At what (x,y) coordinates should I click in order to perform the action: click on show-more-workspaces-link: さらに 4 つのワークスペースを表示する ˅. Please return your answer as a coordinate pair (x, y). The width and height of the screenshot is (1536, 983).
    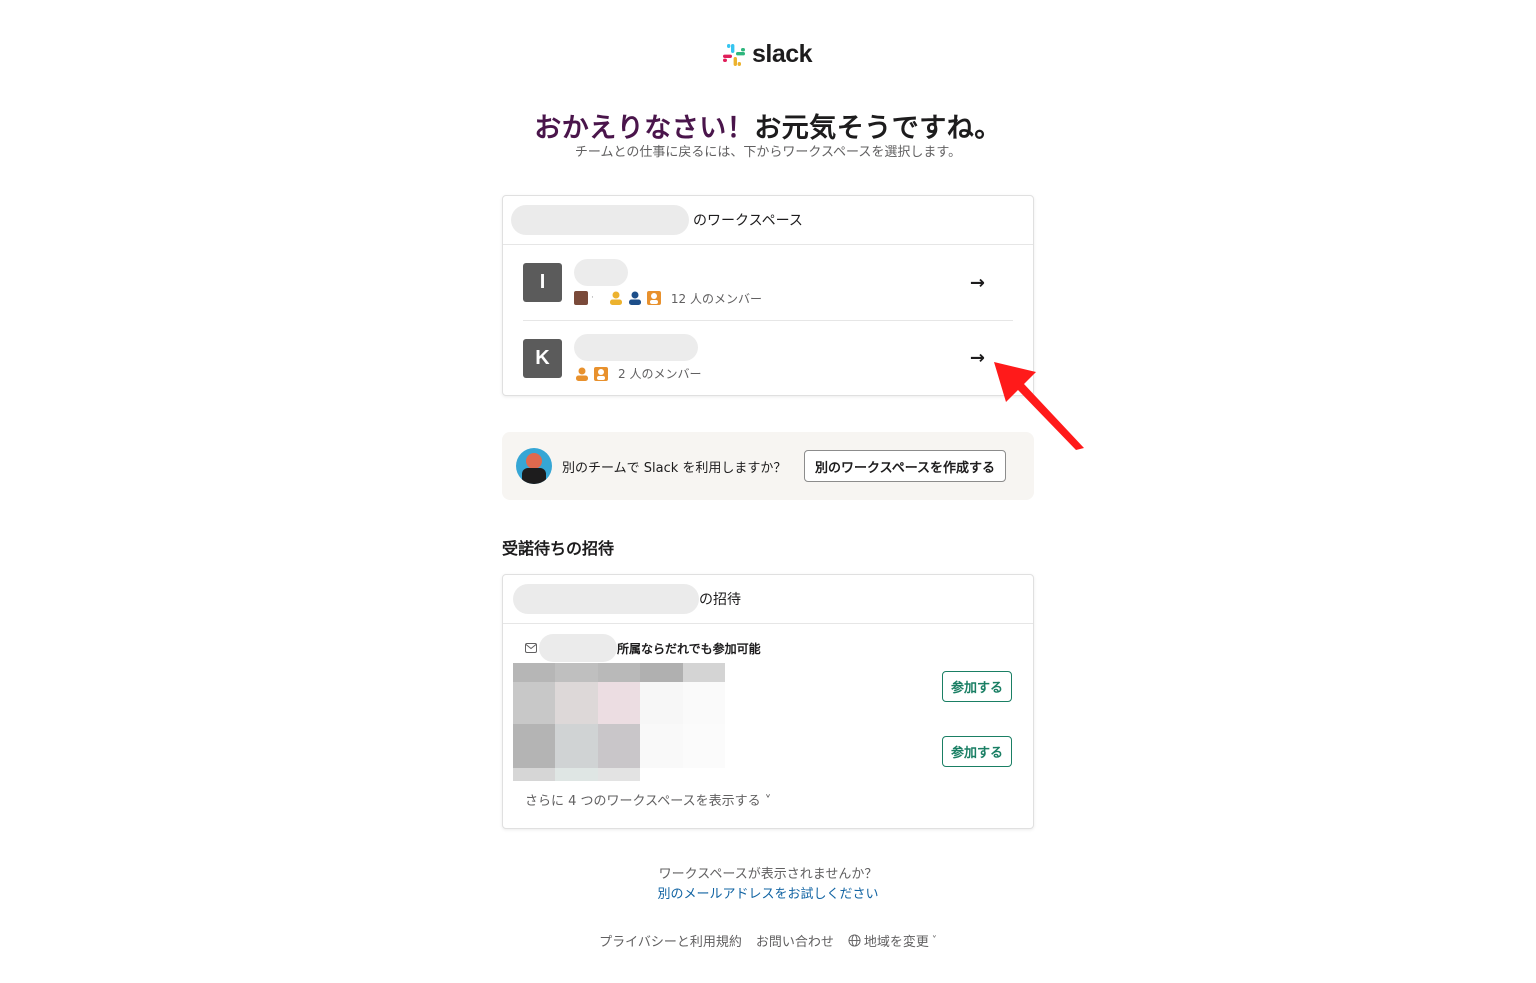
    Looking at the image, I should click on (648, 799).